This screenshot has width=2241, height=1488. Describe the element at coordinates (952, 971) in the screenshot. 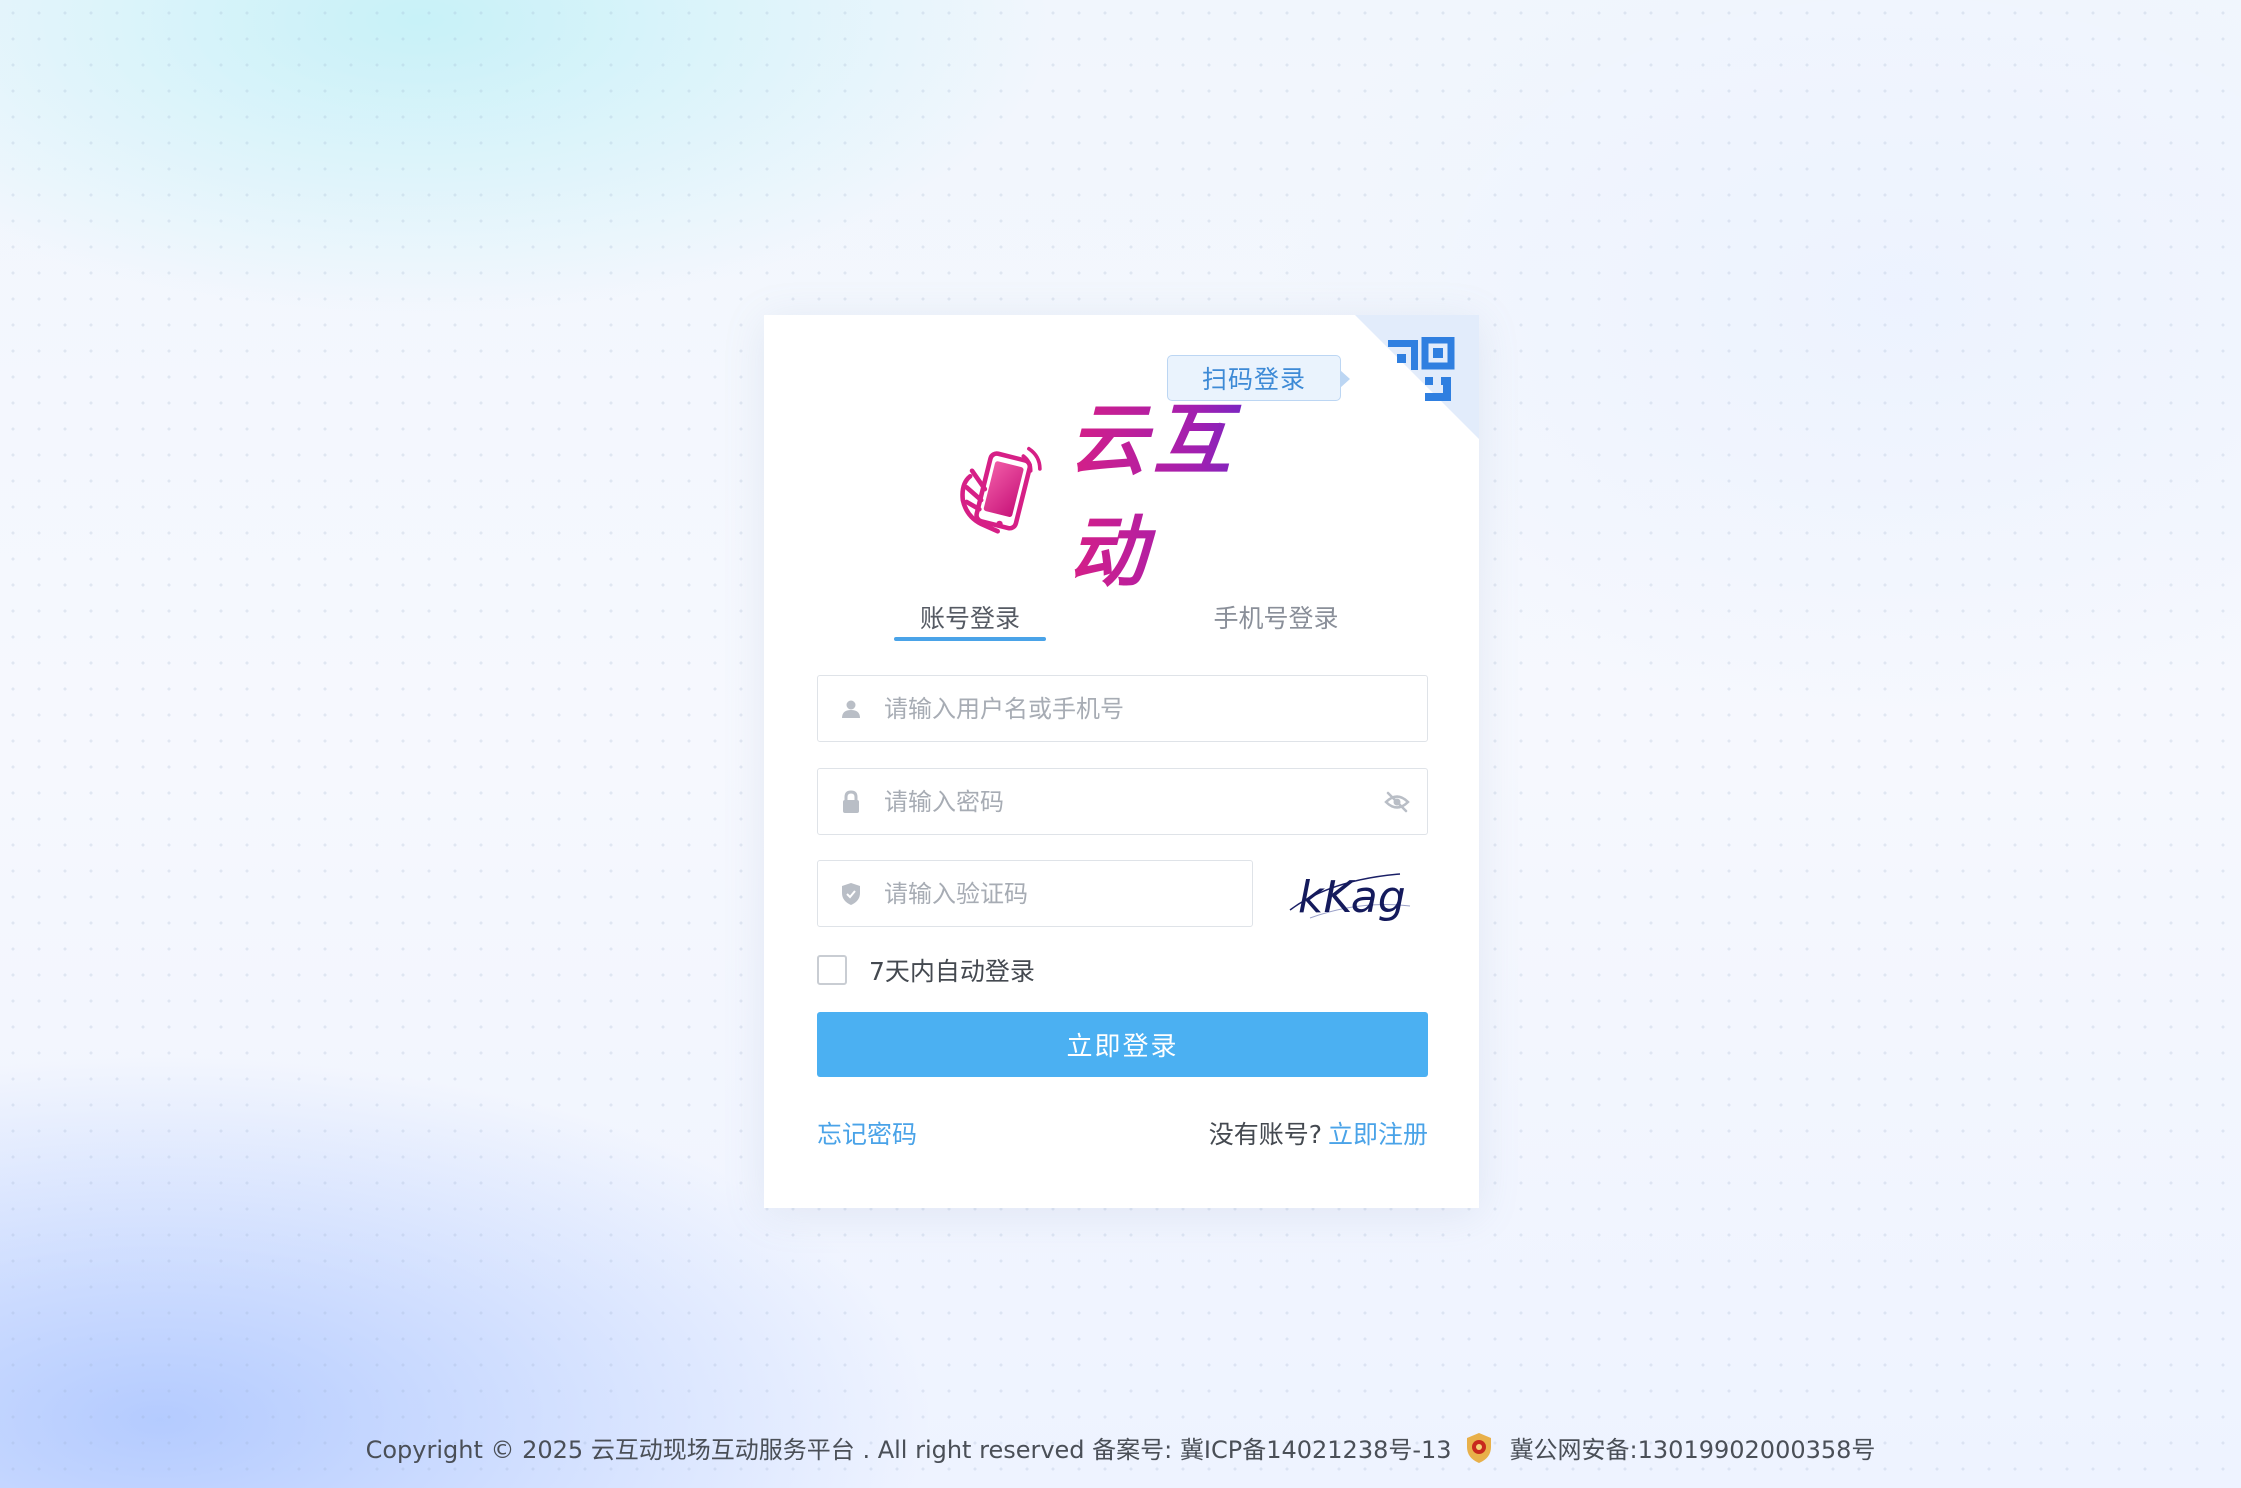

I see `remember-label: 7天内自动登录` at that location.